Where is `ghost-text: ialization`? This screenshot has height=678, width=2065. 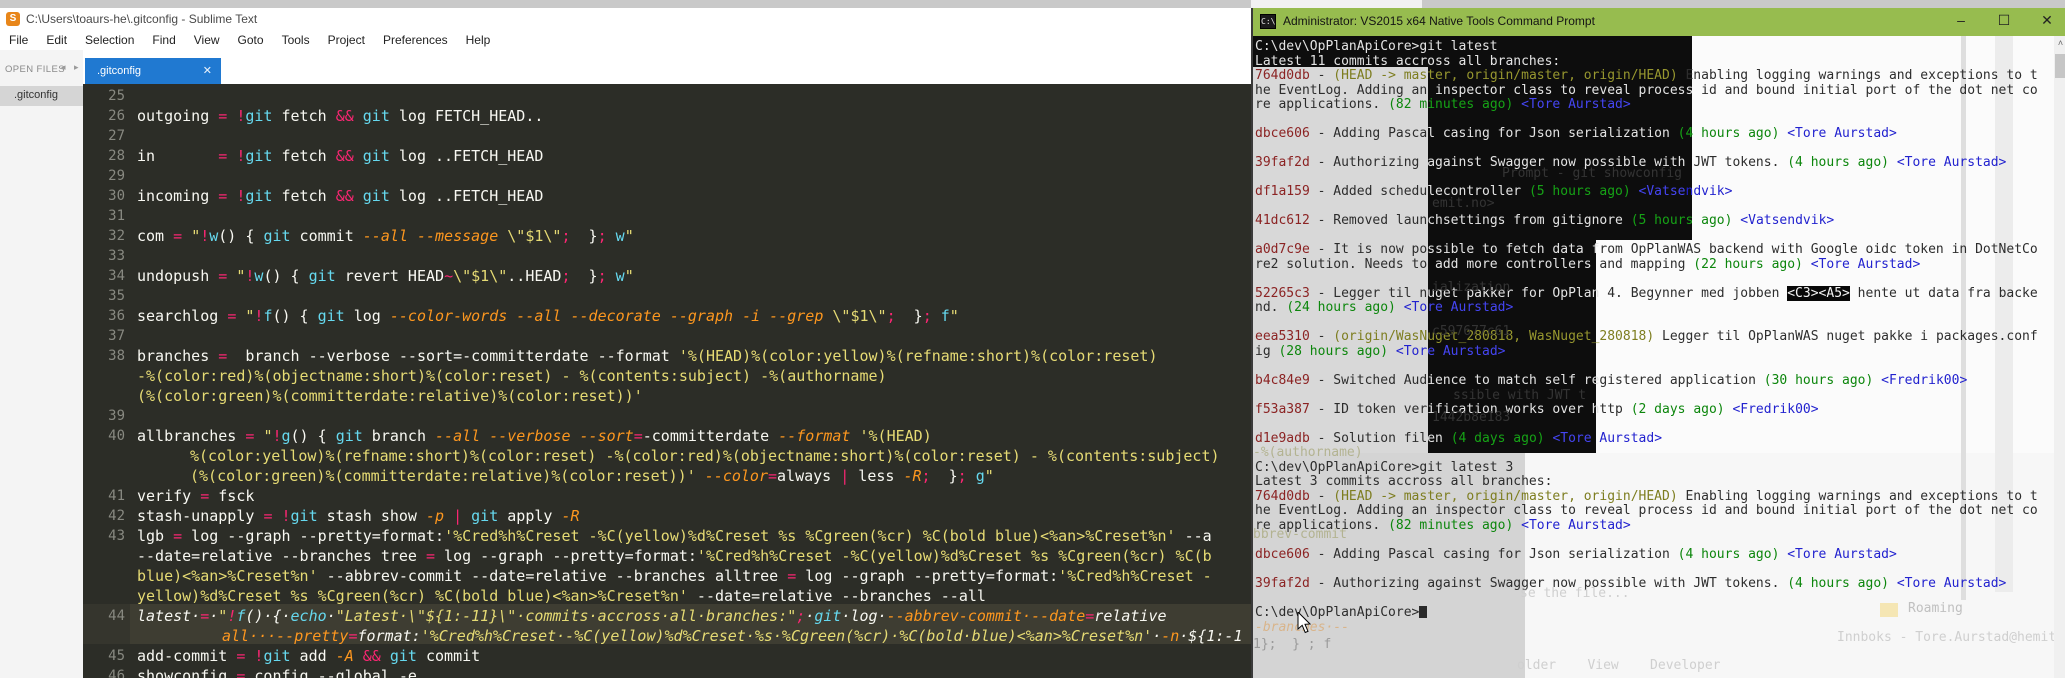 ghost-text: ialization is located at coordinates (1471, 287).